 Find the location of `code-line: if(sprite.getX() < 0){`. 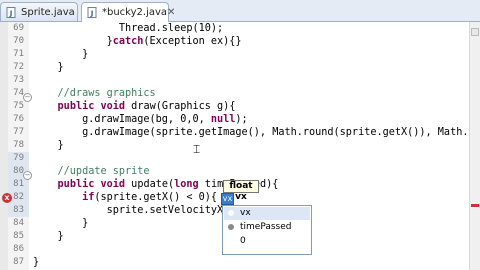

code-line: if(sprite.getX() < 0){ is located at coordinates (125, 197).